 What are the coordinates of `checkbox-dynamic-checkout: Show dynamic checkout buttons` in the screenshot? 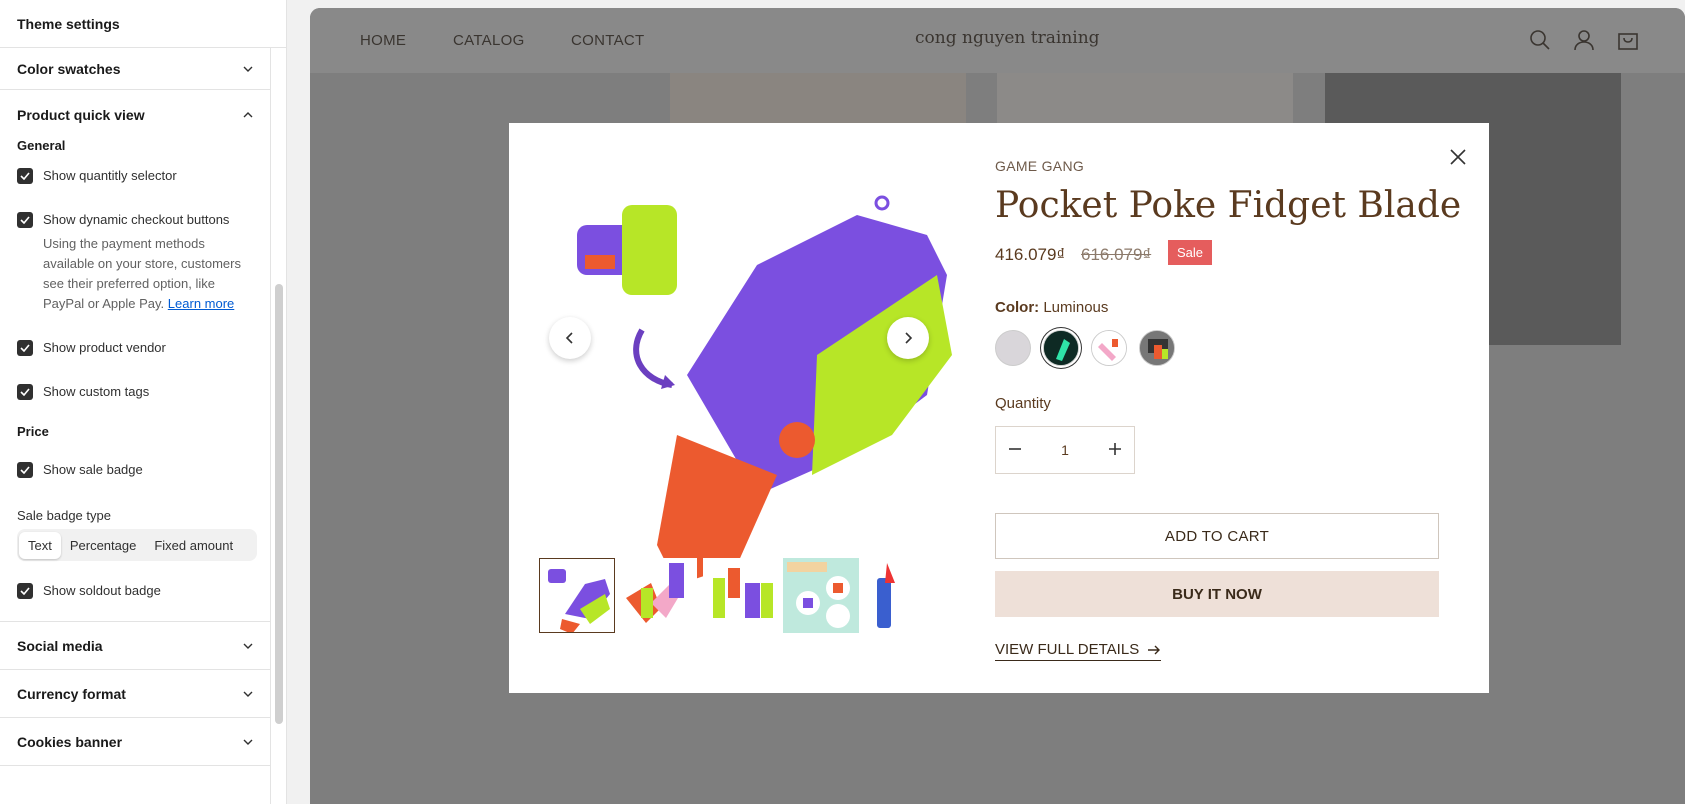 It's located at (135, 216).